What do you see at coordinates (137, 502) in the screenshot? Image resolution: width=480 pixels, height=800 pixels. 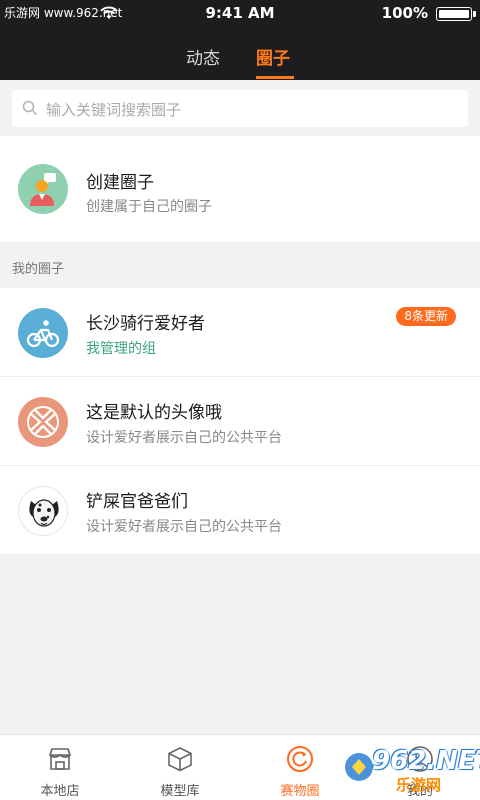 I see `circle-title: 铲屎官爸爸们` at bounding box center [137, 502].